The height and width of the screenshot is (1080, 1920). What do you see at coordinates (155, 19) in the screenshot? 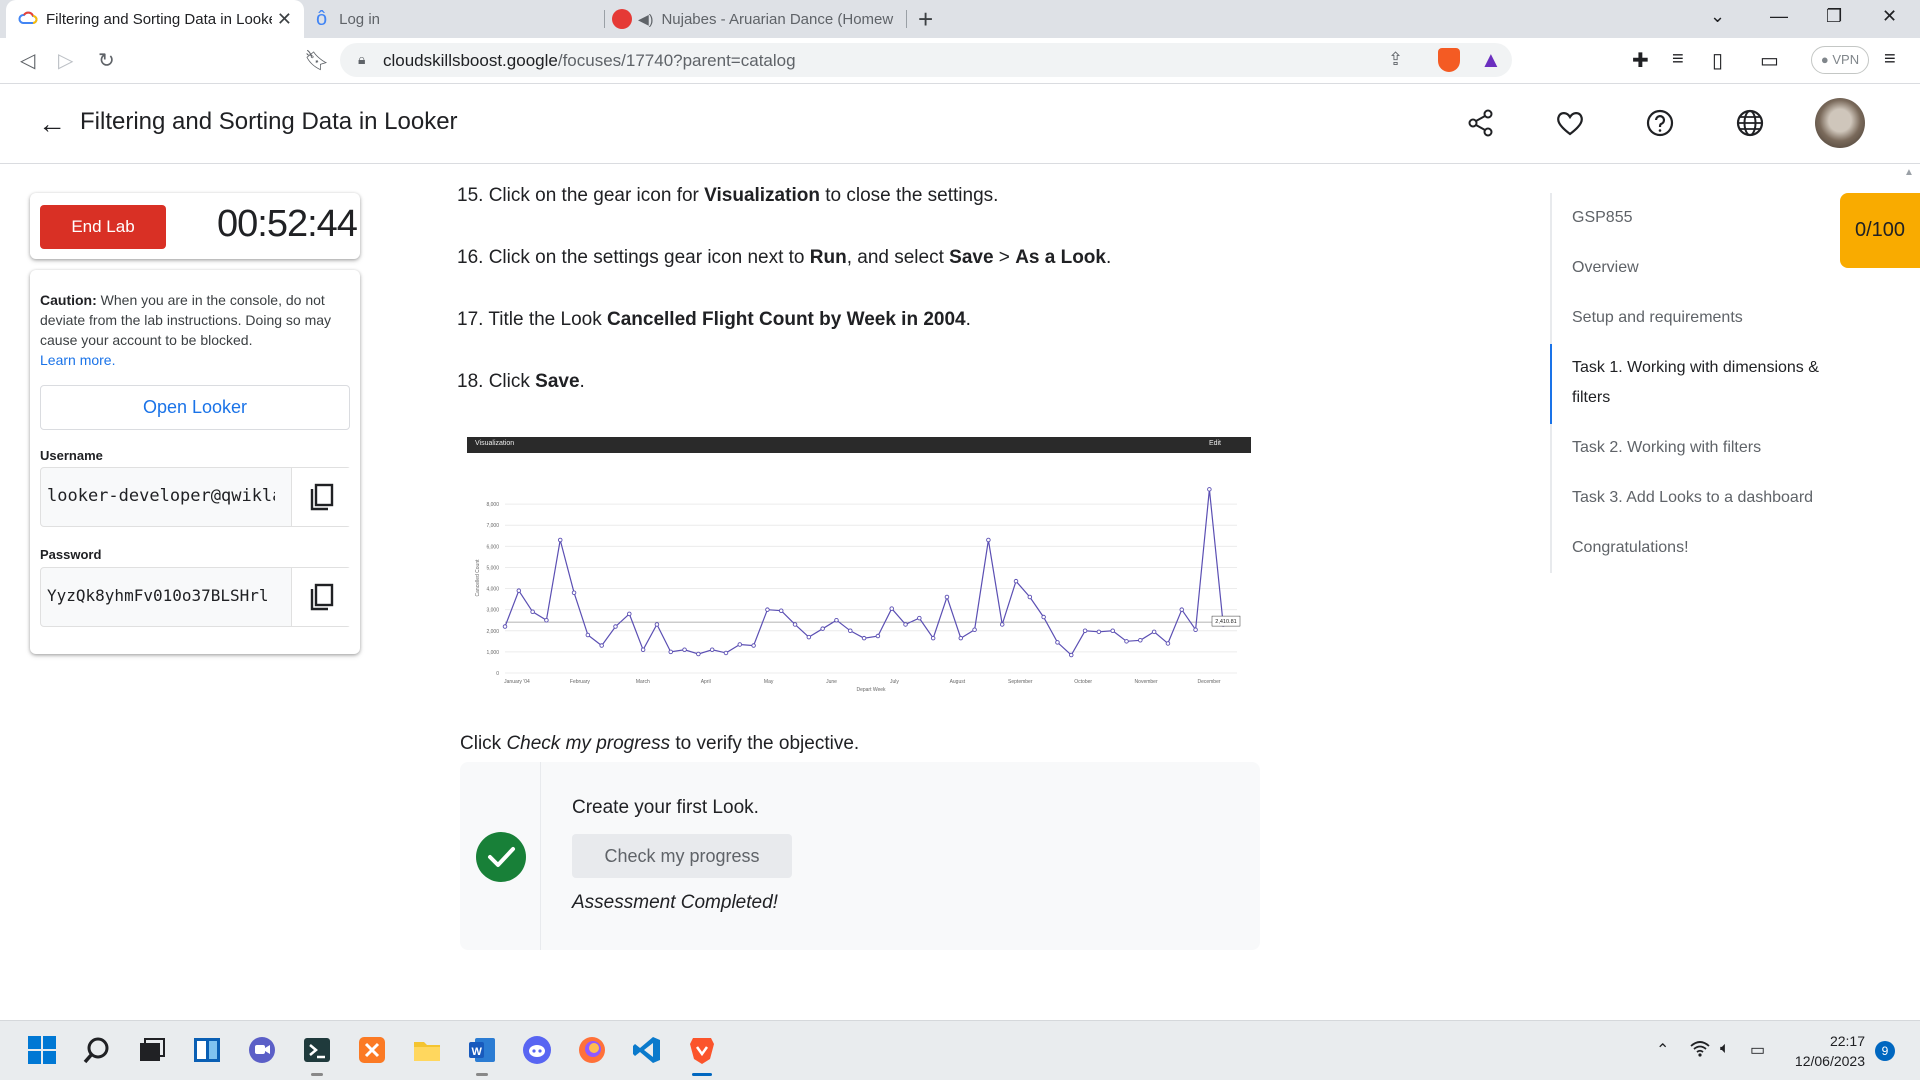
I see `tab-filtering-sorting: Filtering and Sorting Data in Looker ✕` at bounding box center [155, 19].